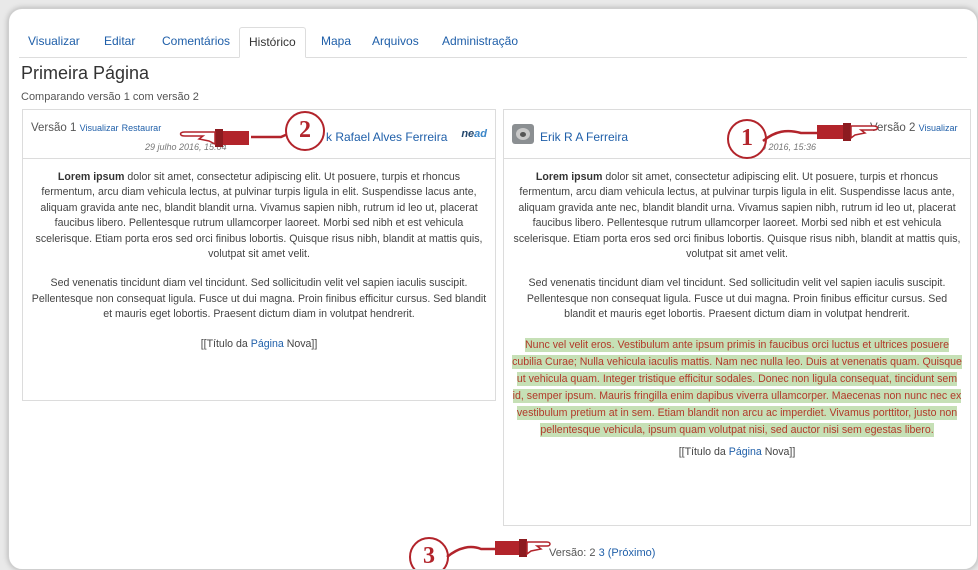 The width and height of the screenshot is (978, 570). I want to click on version-1-label: Versão 1 Visualizar Restaurar, so click(96, 128).